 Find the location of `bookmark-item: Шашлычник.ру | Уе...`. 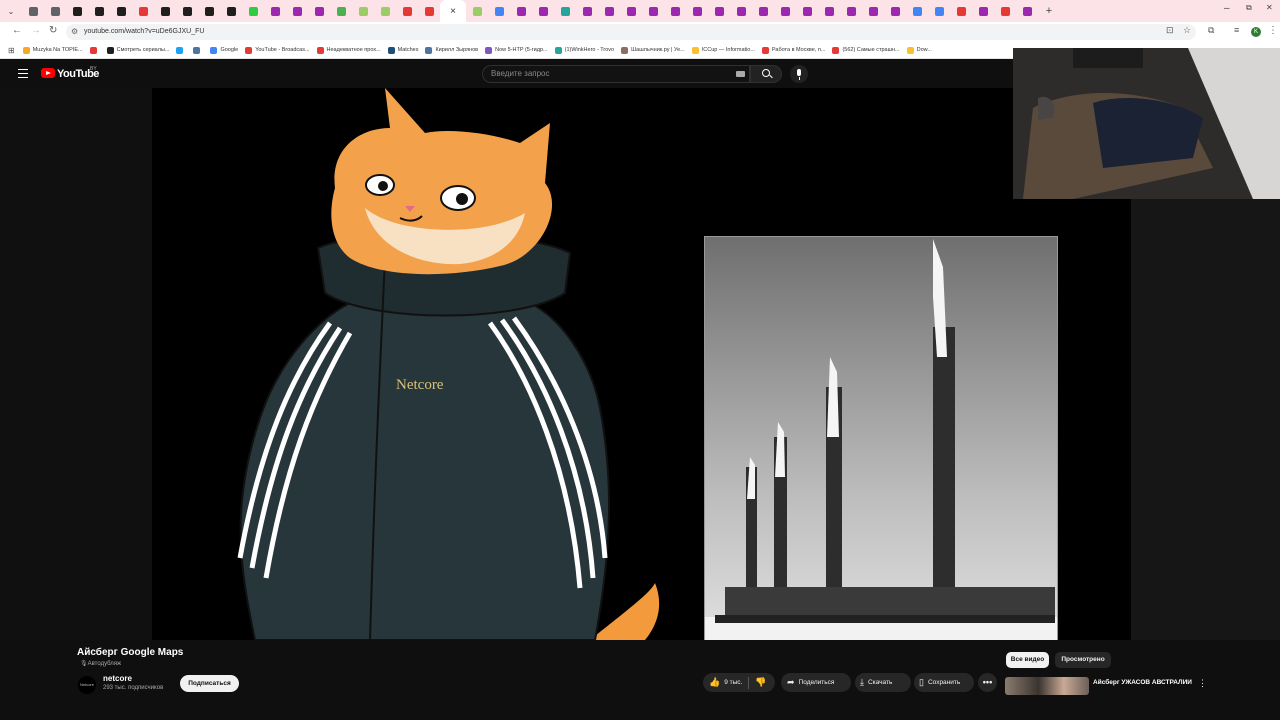

bookmark-item: Шашлычник.ру | Уе... is located at coordinates (653, 50).